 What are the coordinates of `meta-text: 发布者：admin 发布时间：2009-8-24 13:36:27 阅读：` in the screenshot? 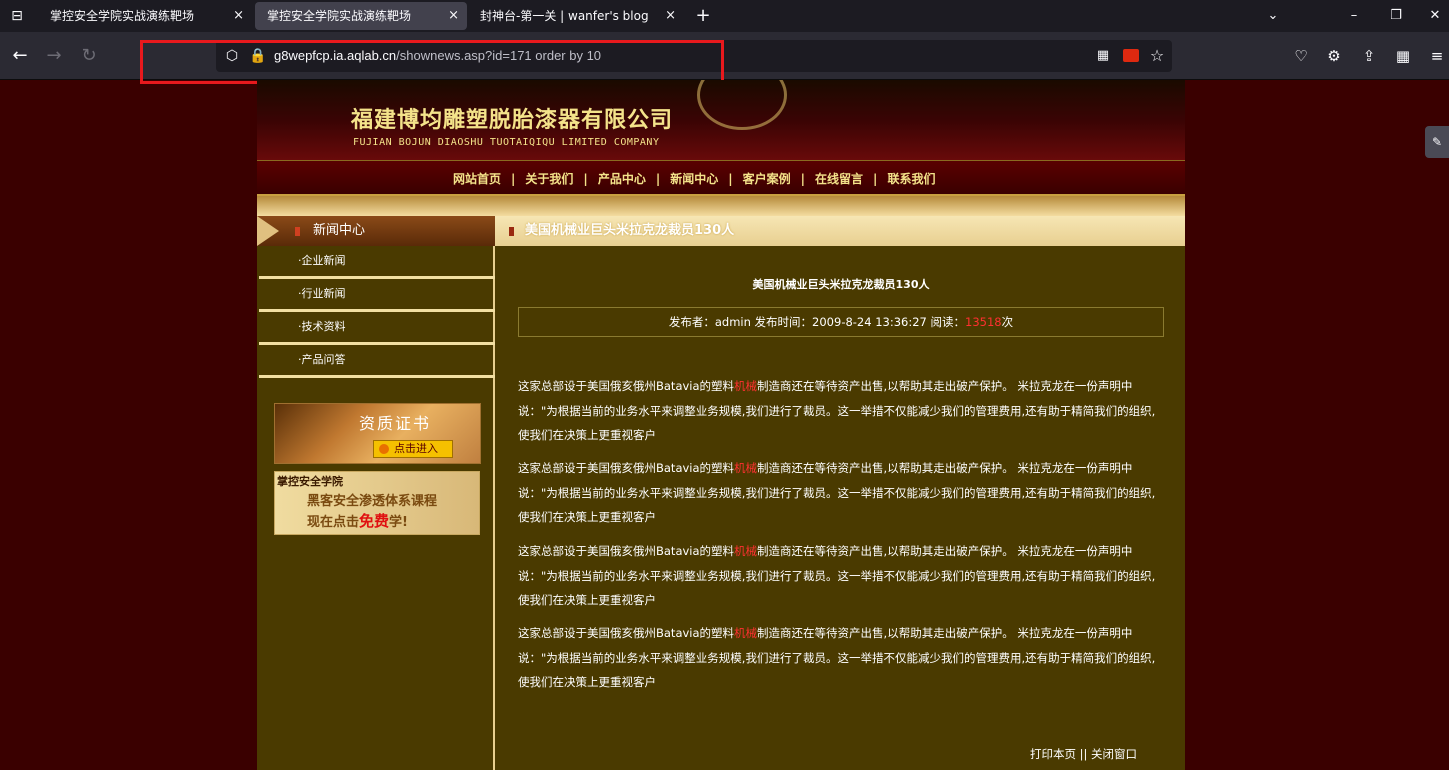 It's located at (817, 322).